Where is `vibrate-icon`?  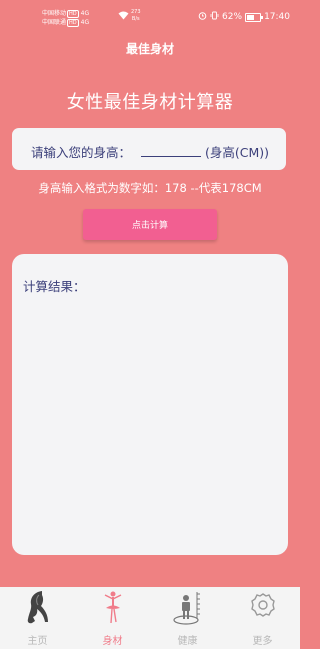 vibrate-icon is located at coordinates (214, 17).